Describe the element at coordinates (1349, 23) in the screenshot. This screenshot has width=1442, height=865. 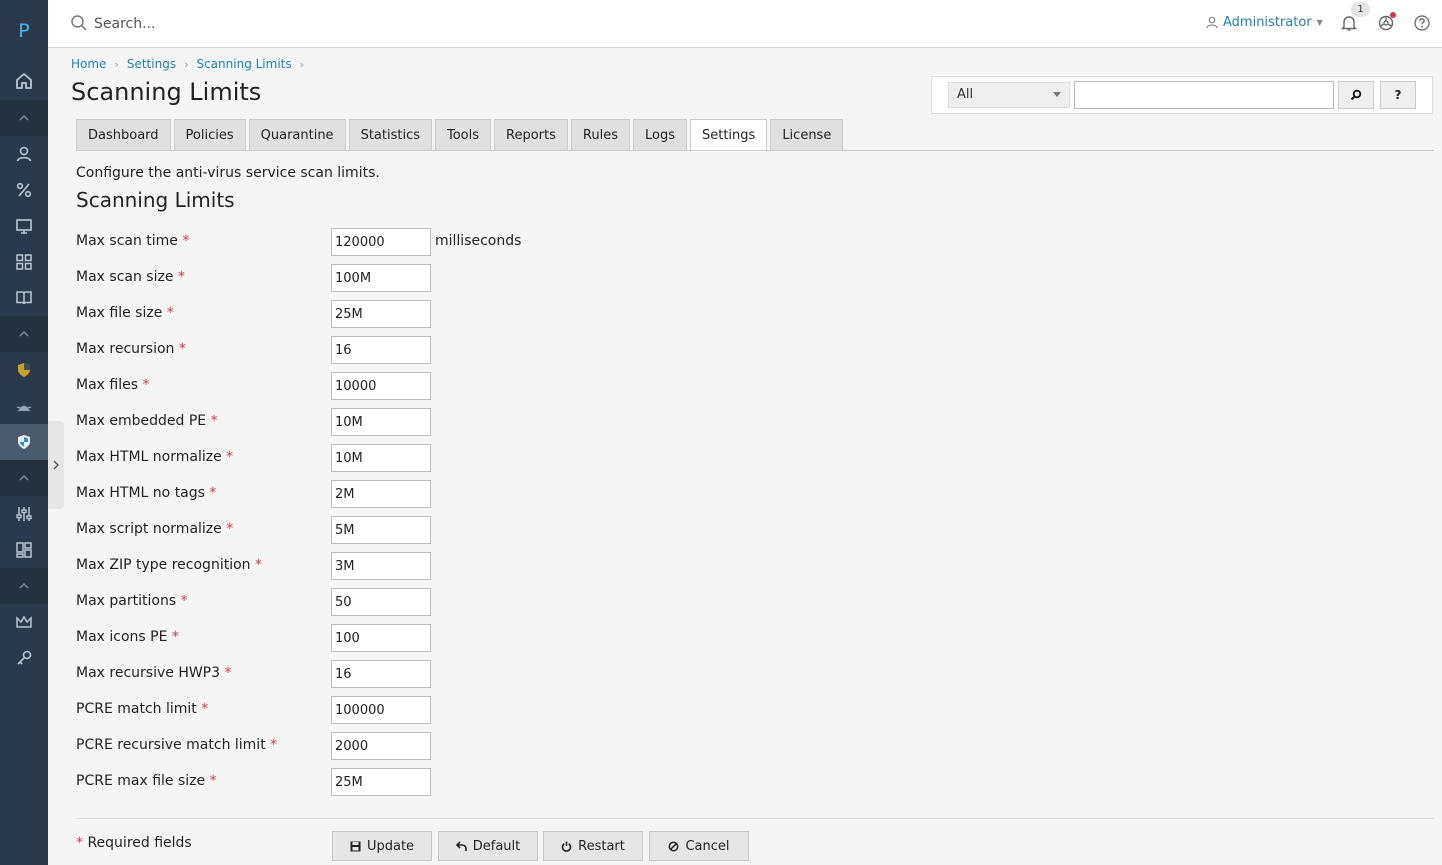
I see `notification-bell-icon` at that location.